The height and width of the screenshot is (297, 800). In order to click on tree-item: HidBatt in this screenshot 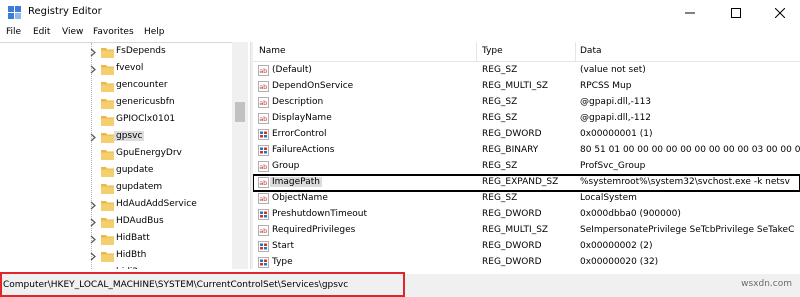, I will do `click(116, 239)`.